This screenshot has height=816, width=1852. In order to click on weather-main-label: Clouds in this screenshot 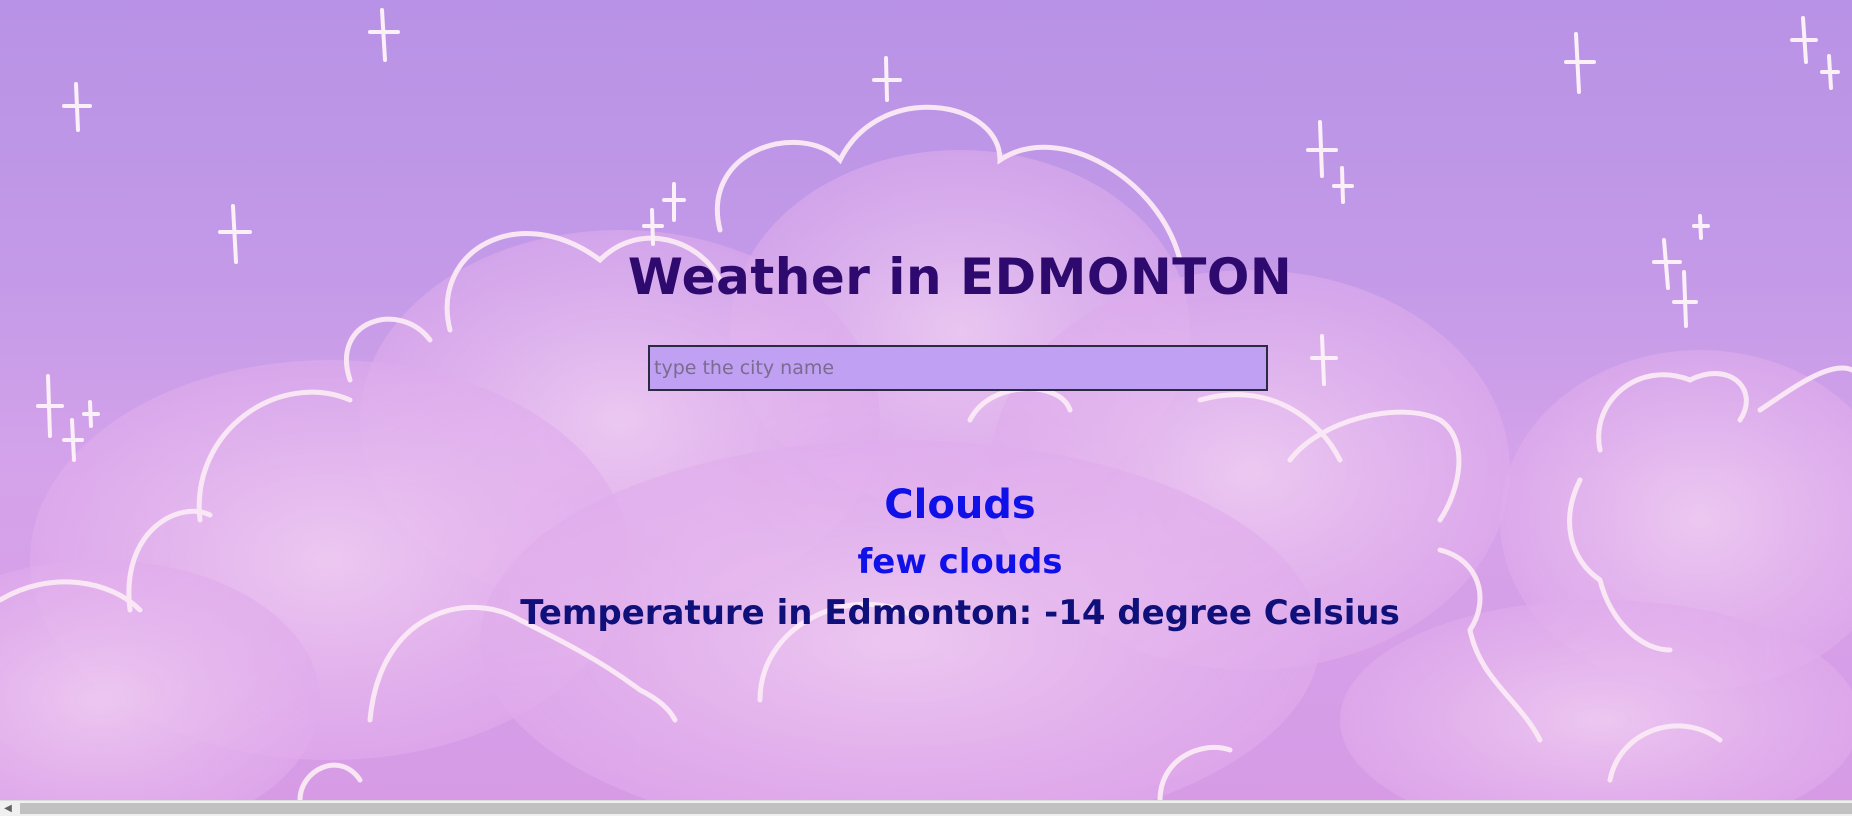, I will do `click(960, 505)`.